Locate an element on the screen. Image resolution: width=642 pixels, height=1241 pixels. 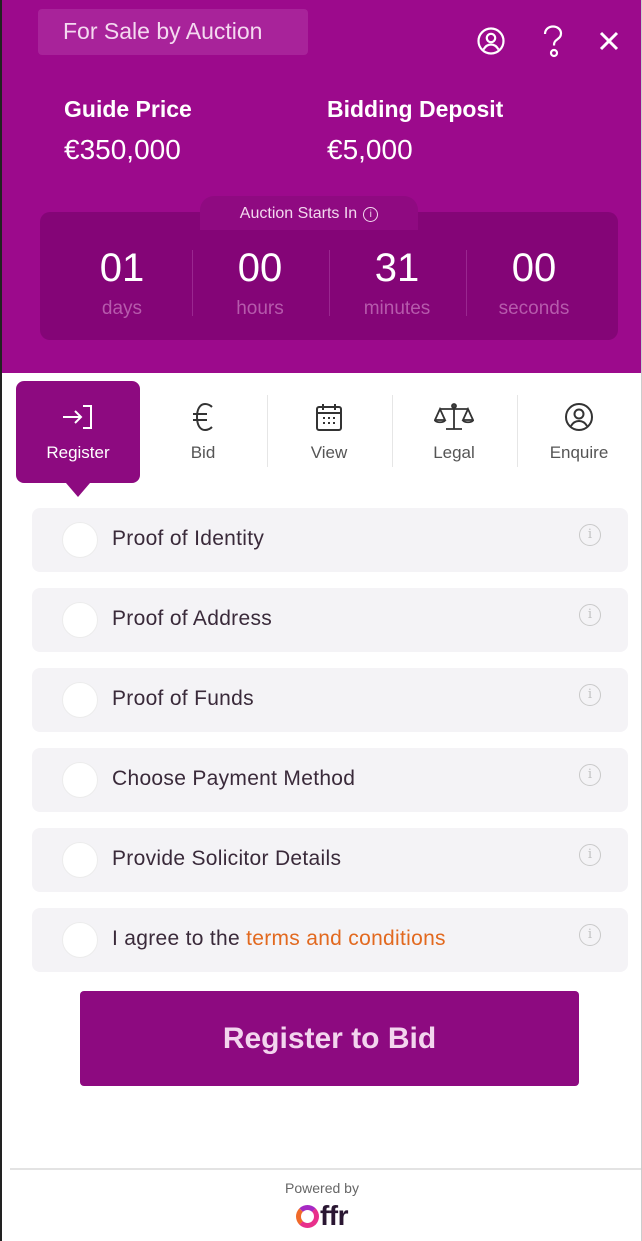
countdown-unit: seconds is located at coordinates (534, 308).